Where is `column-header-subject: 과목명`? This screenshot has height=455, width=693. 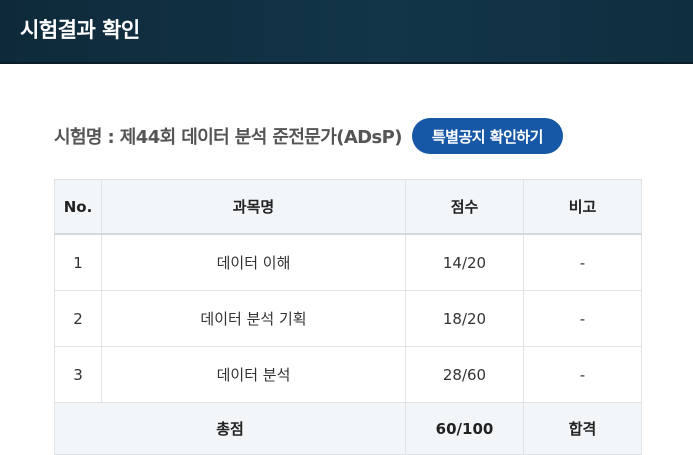 column-header-subject: 과목명 is located at coordinates (253, 207).